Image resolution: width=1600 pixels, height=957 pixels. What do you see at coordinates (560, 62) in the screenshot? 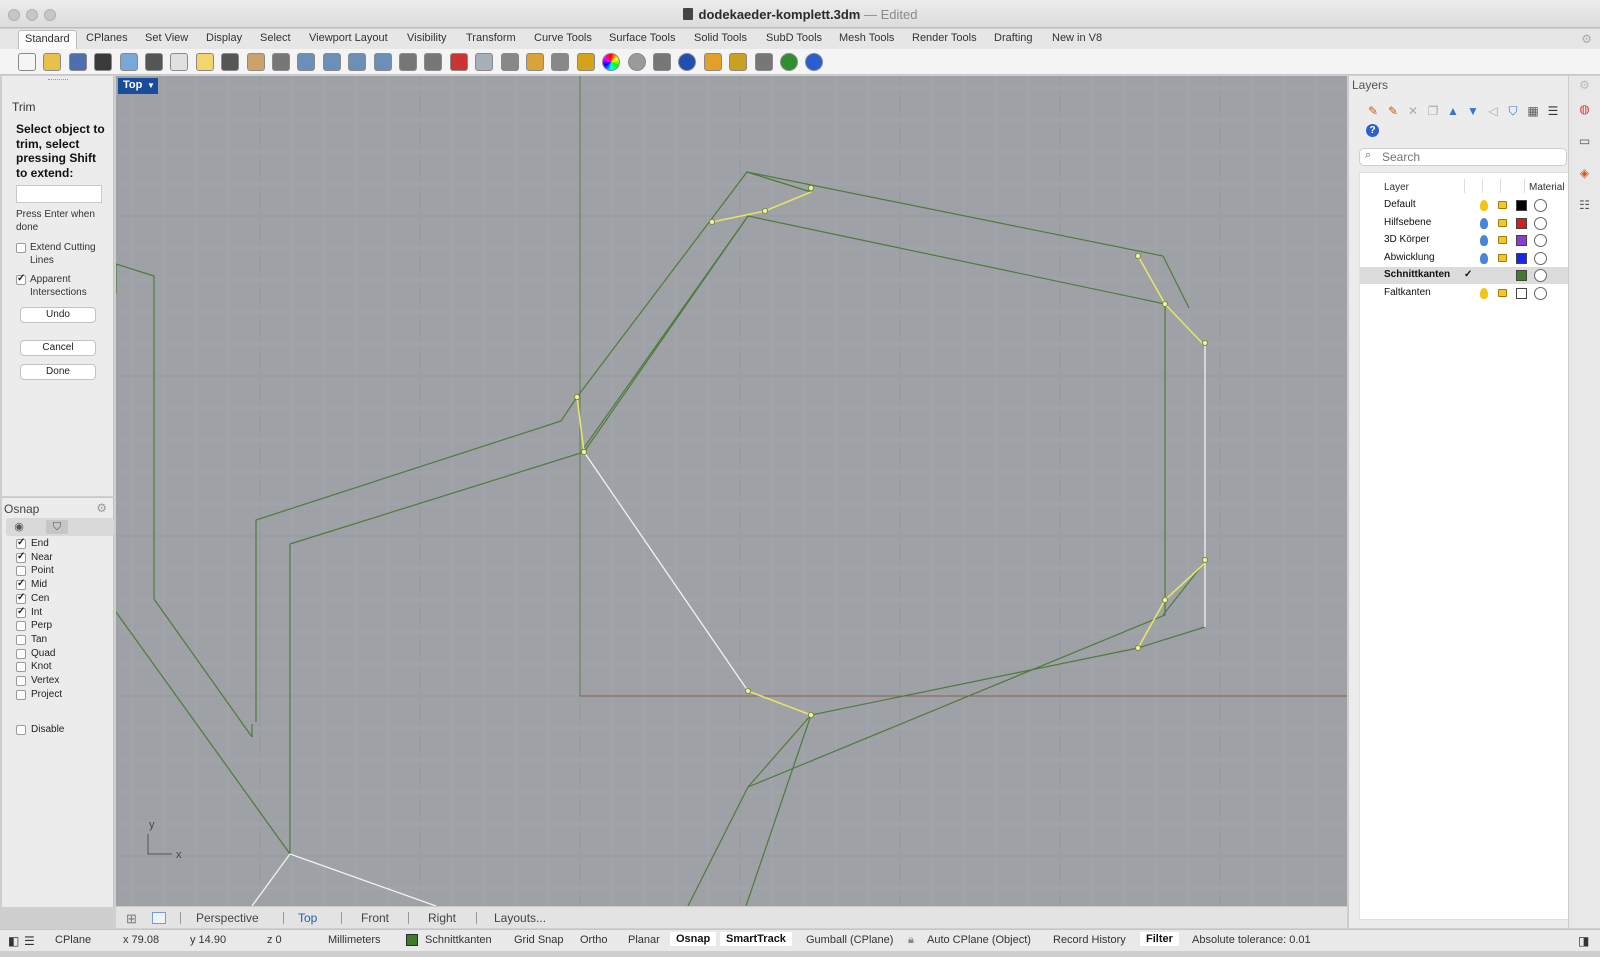
I see `light-icon` at bounding box center [560, 62].